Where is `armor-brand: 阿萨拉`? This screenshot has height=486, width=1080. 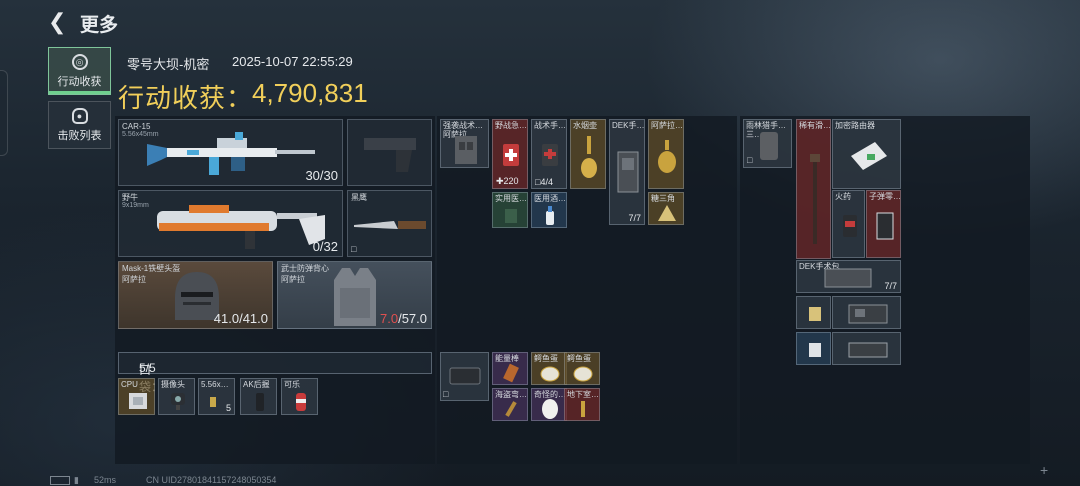 armor-brand: 阿萨拉 is located at coordinates (293, 279).